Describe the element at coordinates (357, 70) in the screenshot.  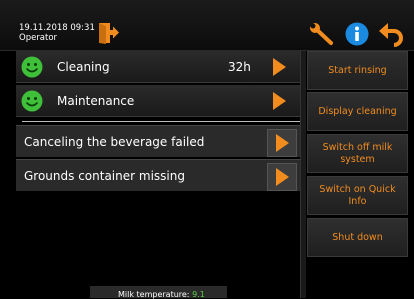
I see `start-rinsing-button: Start rinsing` at that location.